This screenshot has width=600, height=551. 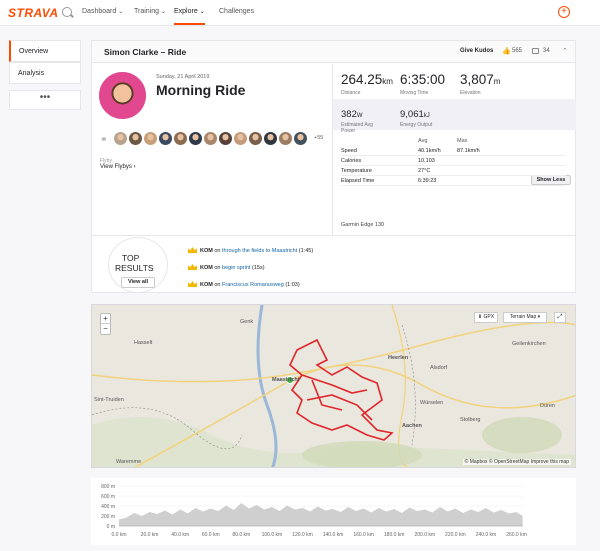 I want to click on table-row: Elapsed Time 6:39:23, so click(x=453, y=181).